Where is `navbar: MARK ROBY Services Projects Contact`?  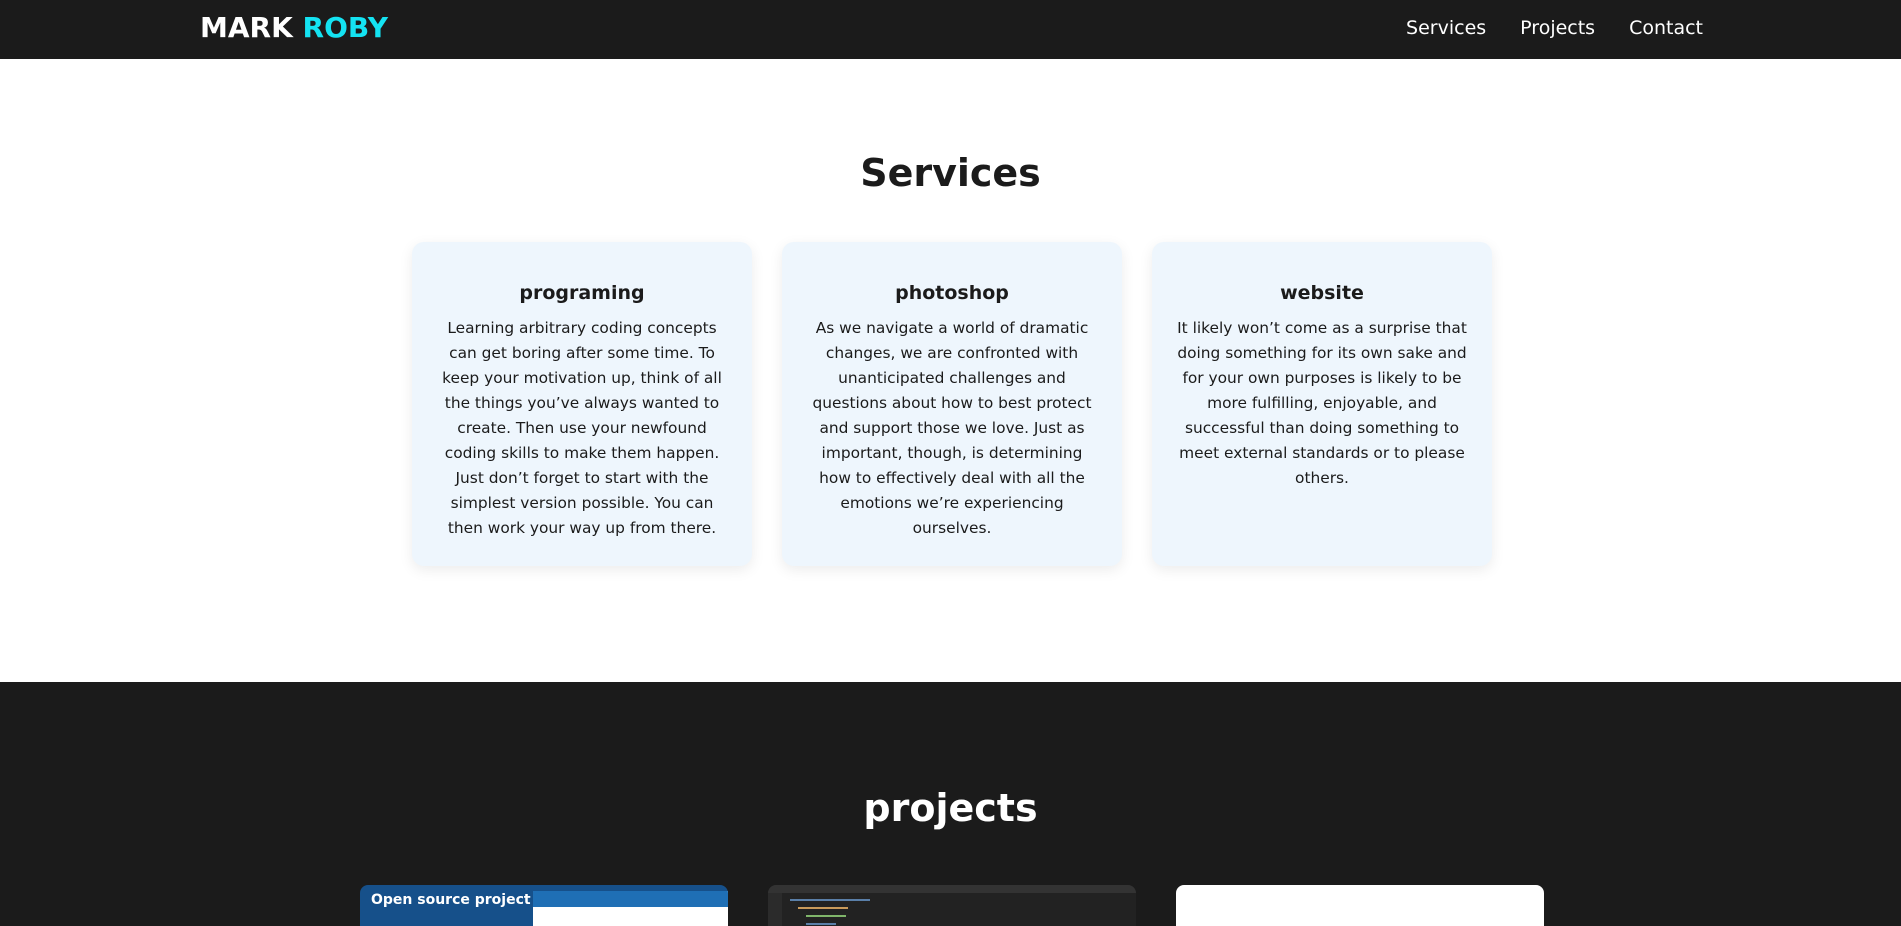
navbar: MARK ROBY Services Projects Contact is located at coordinates (950, 29).